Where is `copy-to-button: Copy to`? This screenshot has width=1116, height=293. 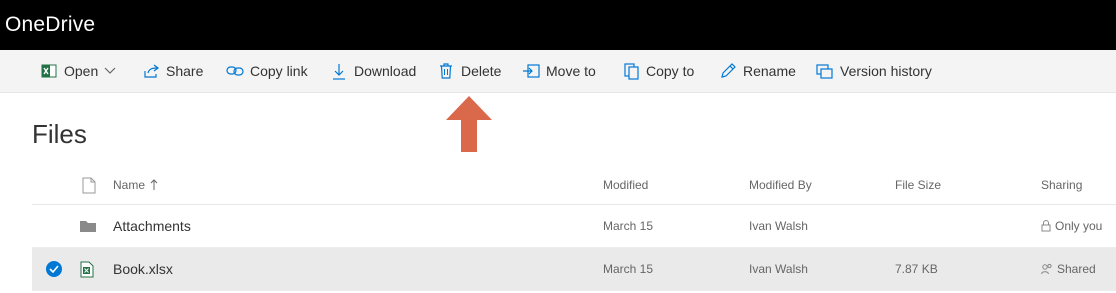 copy-to-button: Copy to is located at coordinates (658, 71).